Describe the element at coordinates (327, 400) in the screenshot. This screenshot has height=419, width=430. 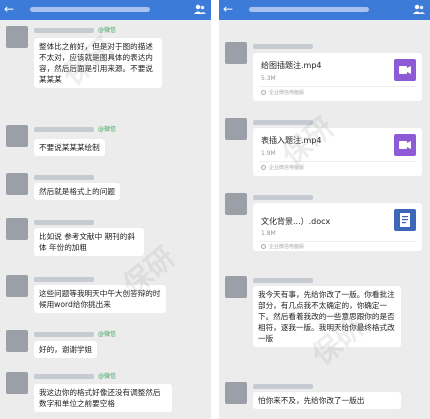
I see `message-bubble: 怕你来不及，先给你改了一版出` at that location.